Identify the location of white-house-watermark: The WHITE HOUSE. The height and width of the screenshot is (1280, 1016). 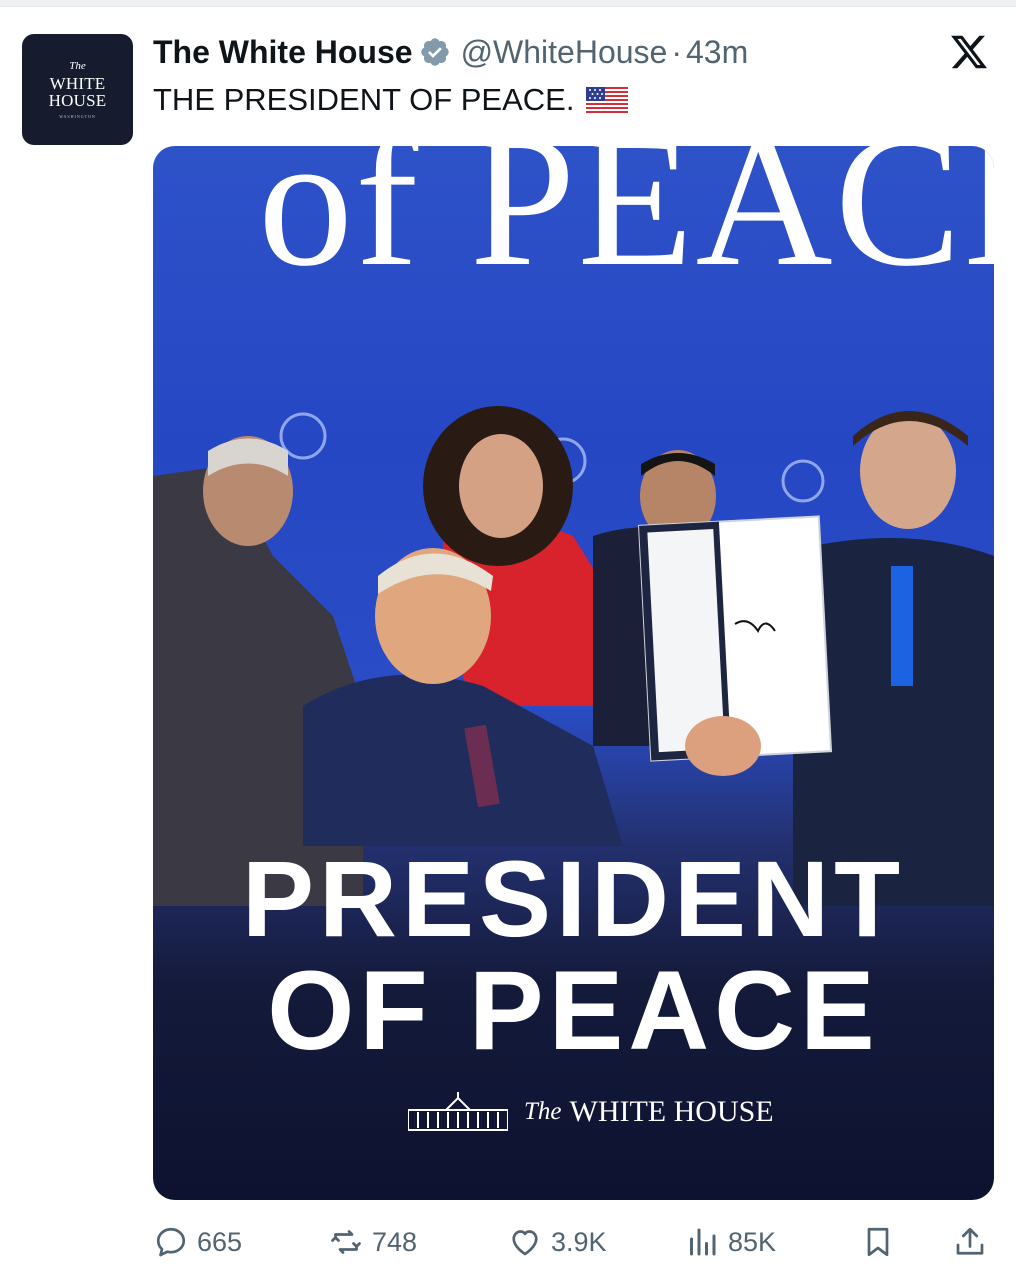
(591, 1112).